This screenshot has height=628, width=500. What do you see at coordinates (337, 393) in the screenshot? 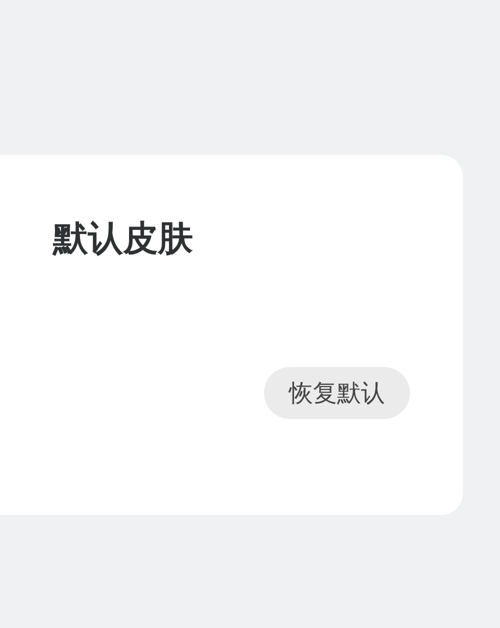
I see `restore-default-button: 恢复默认` at bounding box center [337, 393].